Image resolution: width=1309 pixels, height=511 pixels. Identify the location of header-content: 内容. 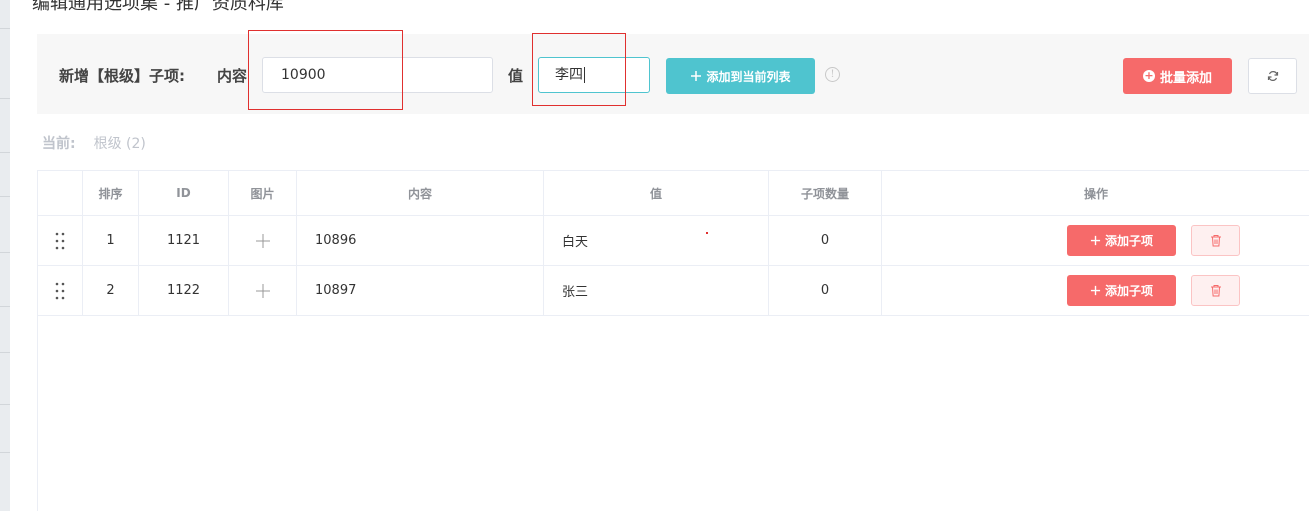
(420, 193).